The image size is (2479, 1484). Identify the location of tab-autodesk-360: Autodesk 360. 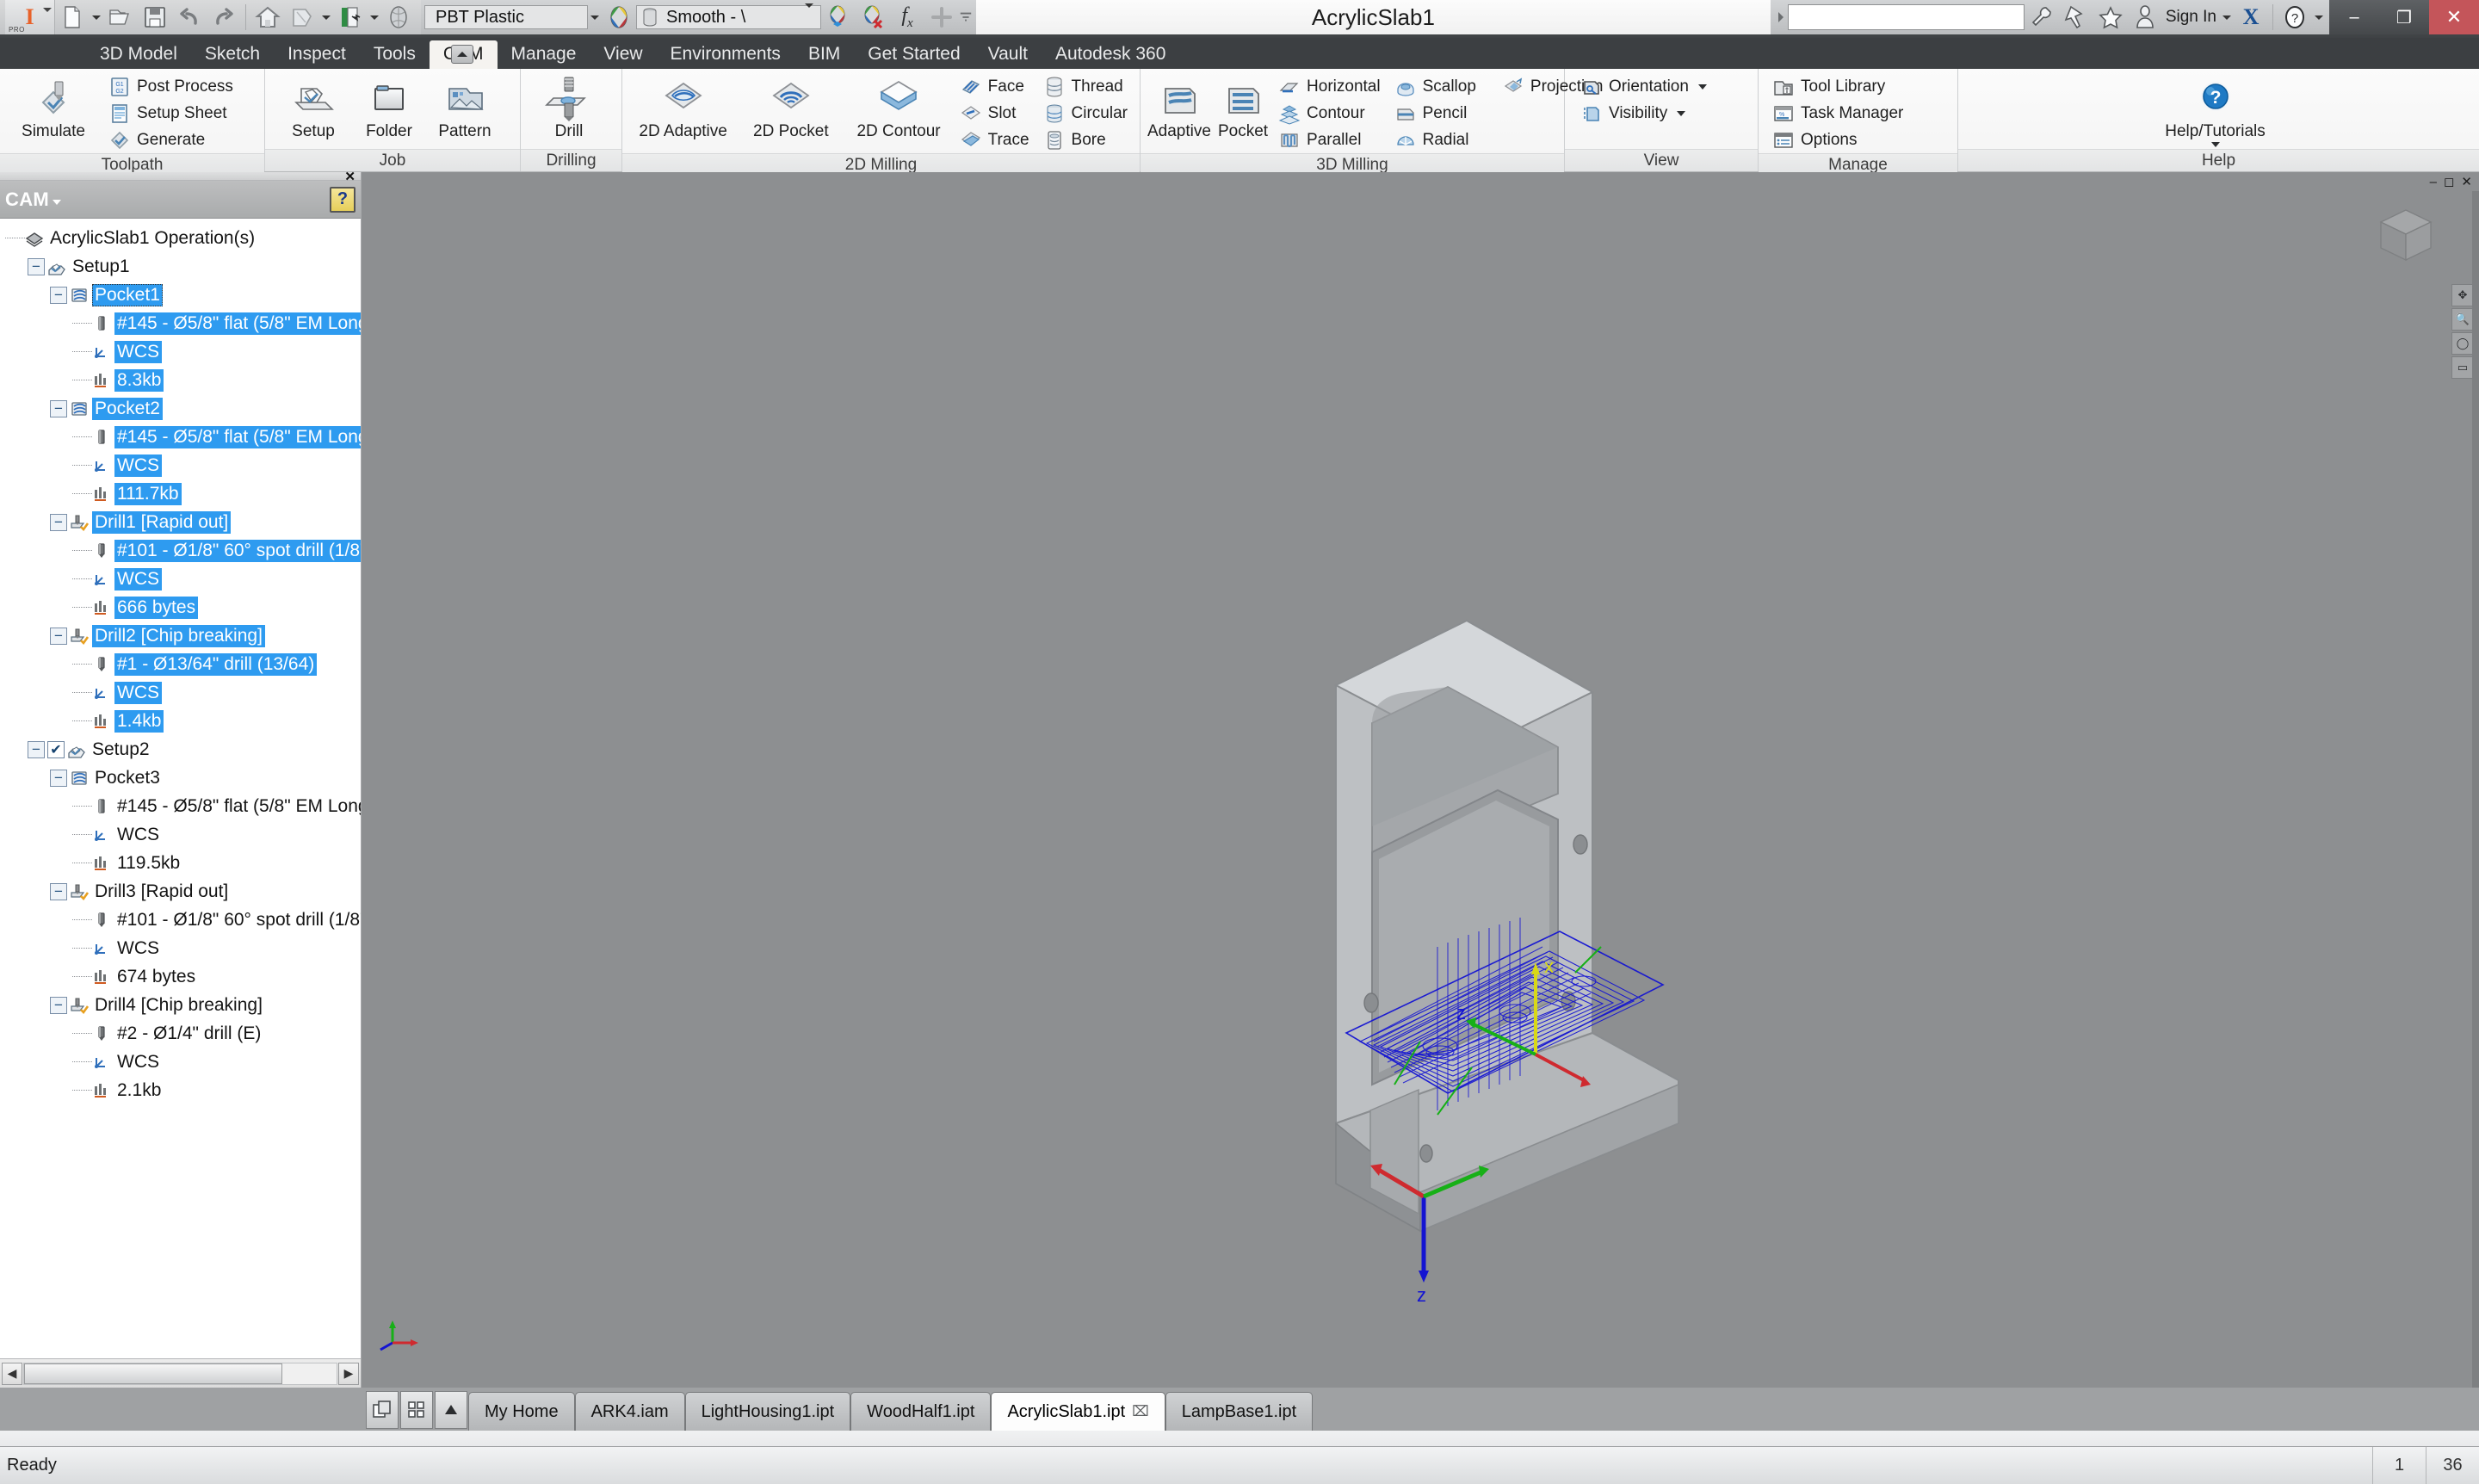
(1110, 54).